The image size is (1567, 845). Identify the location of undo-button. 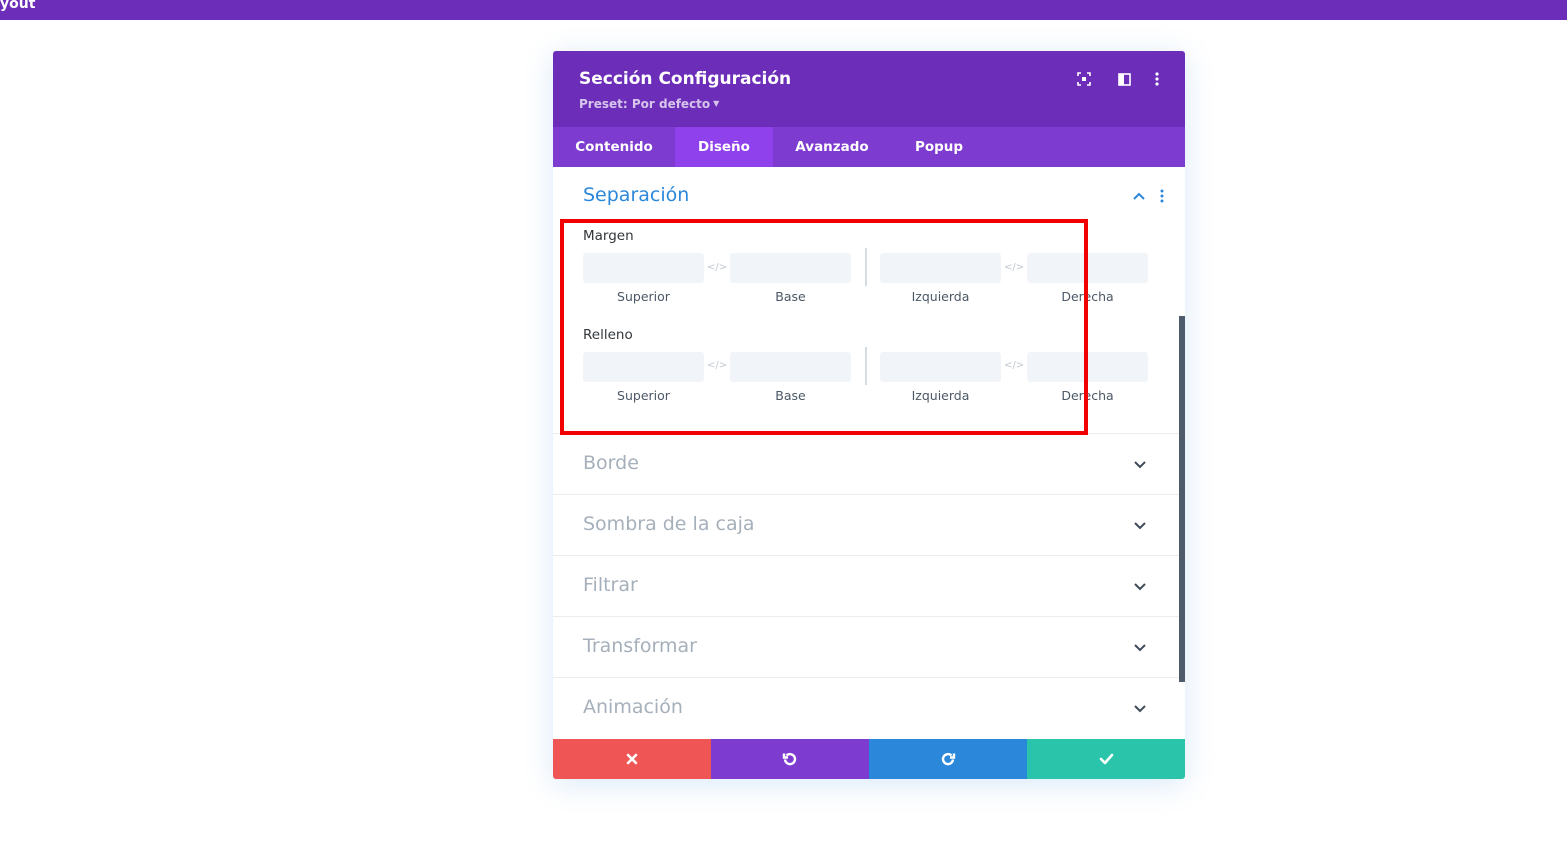
(790, 759).